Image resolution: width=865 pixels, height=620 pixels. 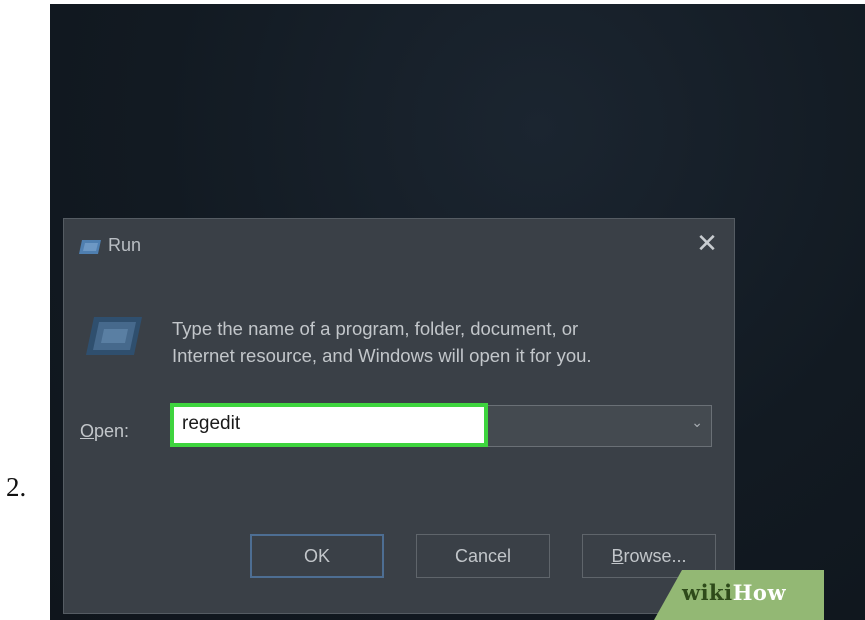 I want to click on wikihow-how: How, so click(x=759, y=592).